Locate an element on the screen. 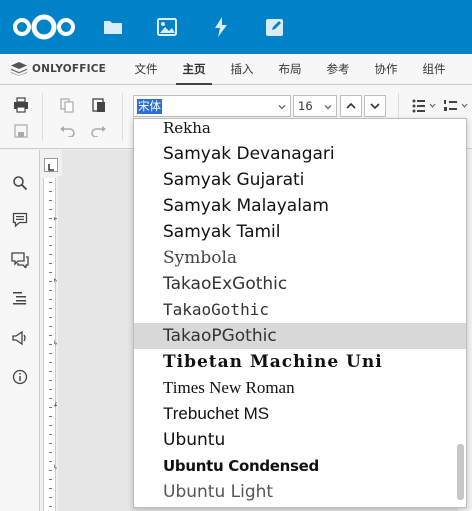 The width and height of the screenshot is (472, 511). nextcloud-logo-icon is located at coordinates (44, 27).